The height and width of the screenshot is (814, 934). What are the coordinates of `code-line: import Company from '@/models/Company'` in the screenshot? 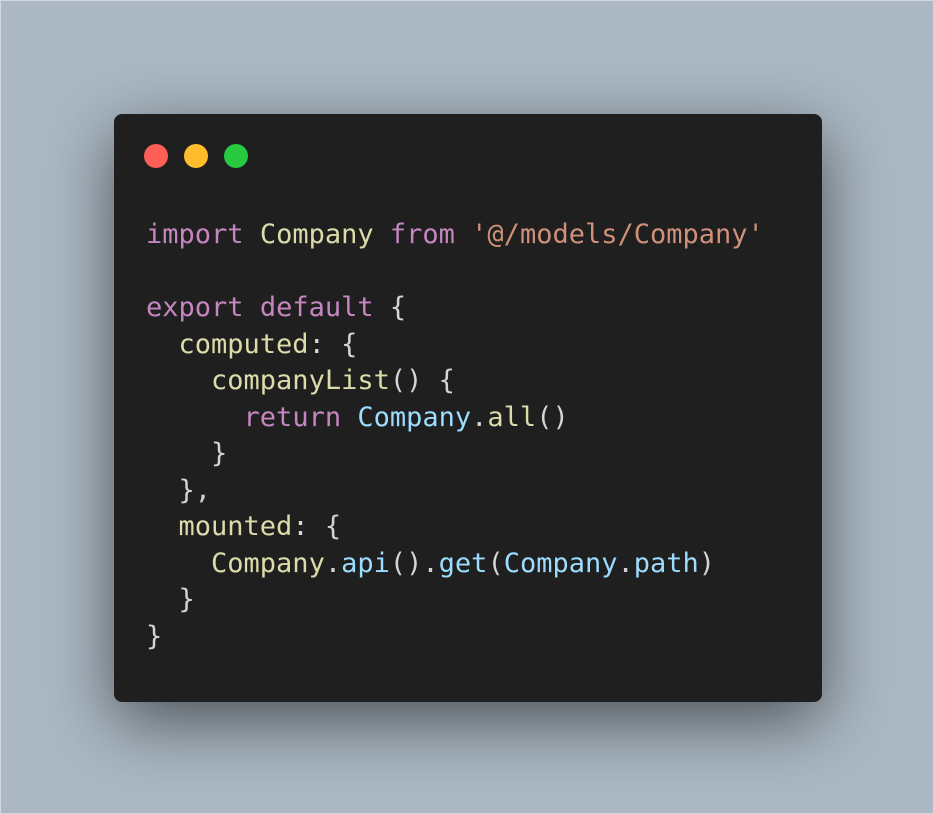 It's located at (455, 235).